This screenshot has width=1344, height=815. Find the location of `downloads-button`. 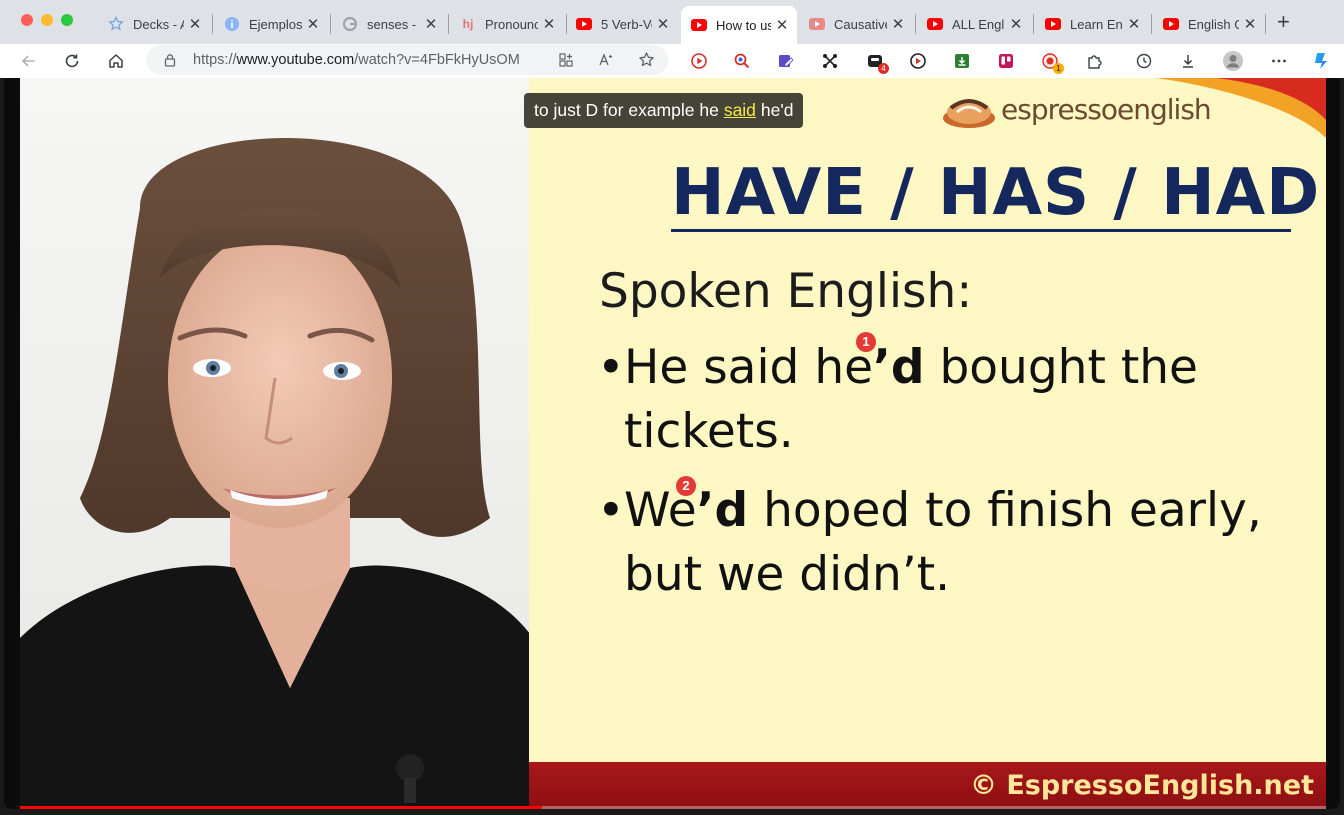

downloads-button is located at coordinates (1188, 61).